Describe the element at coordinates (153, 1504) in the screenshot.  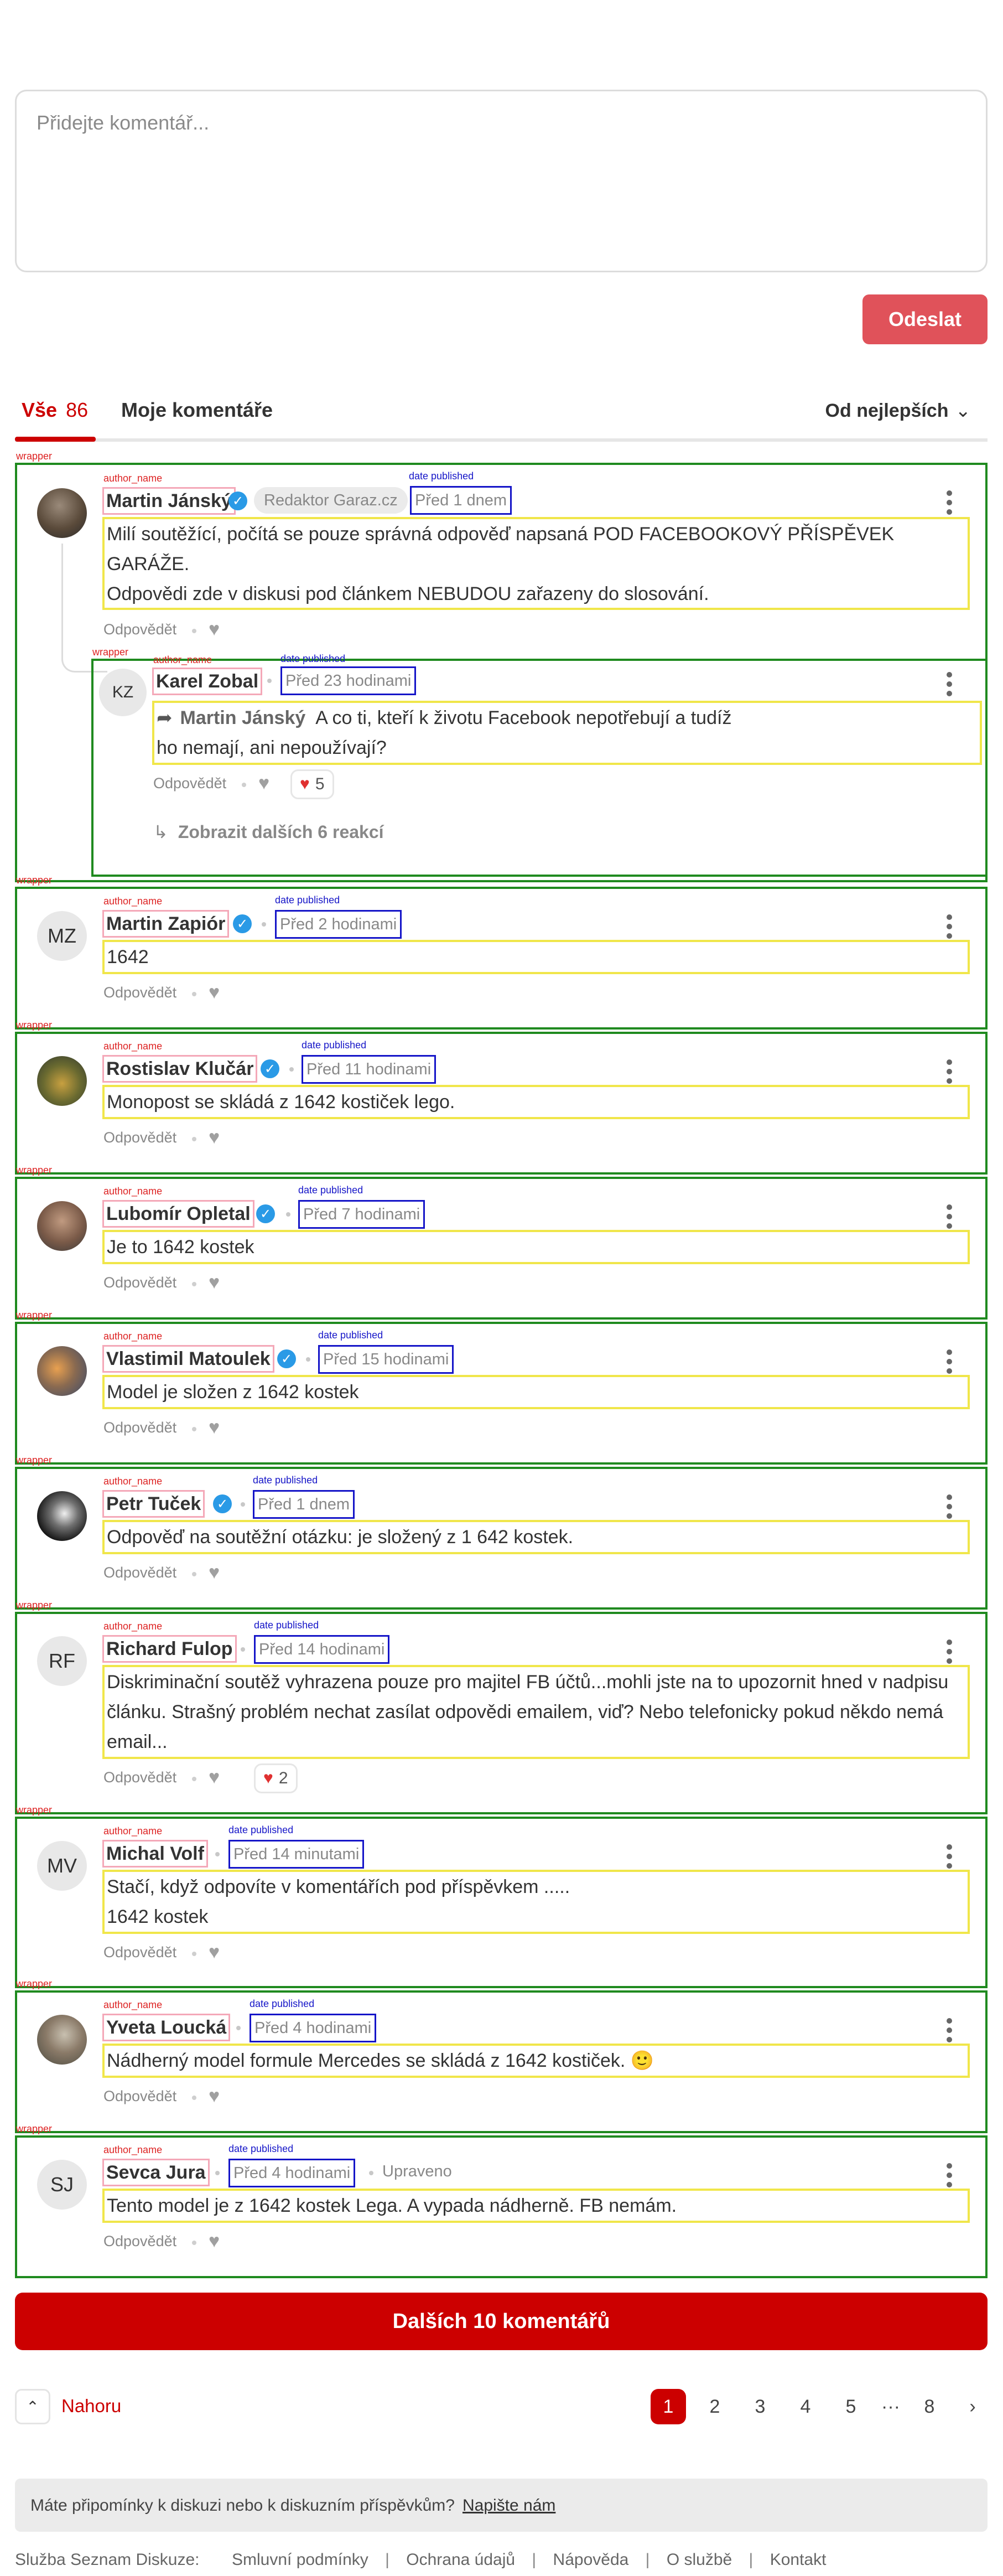
I see `author-name: Petr Tuček` at that location.